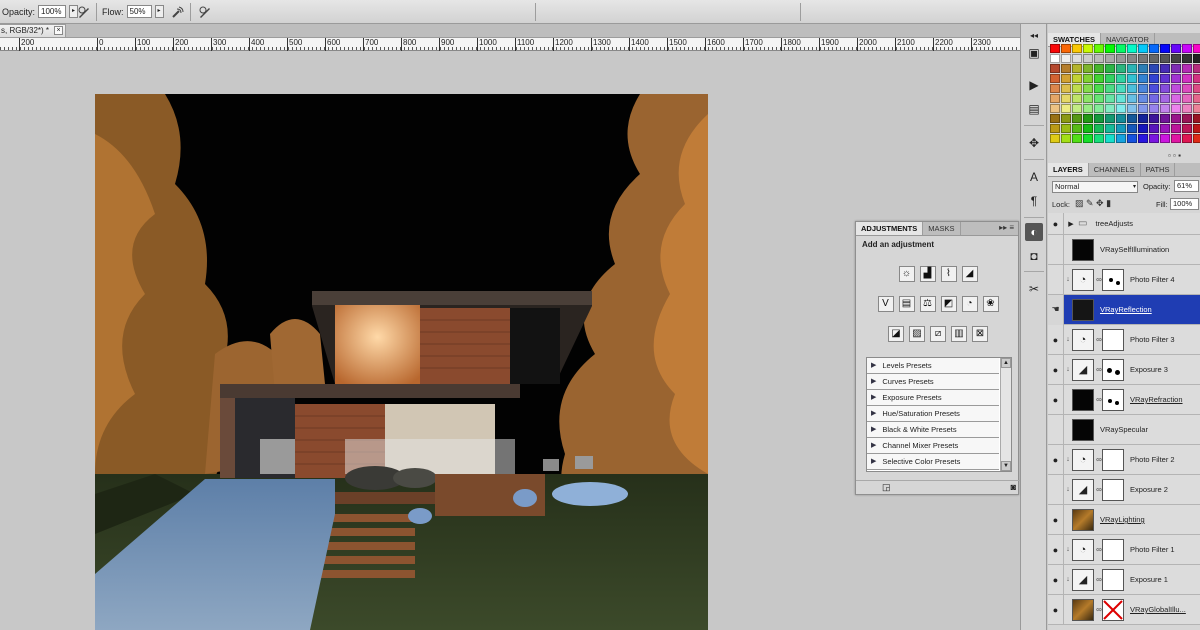 The image size is (1200, 630). What do you see at coordinates (1006, 363) in the screenshot?
I see `scroll-up-icon: ▲` at bounding box center [1006, 363].